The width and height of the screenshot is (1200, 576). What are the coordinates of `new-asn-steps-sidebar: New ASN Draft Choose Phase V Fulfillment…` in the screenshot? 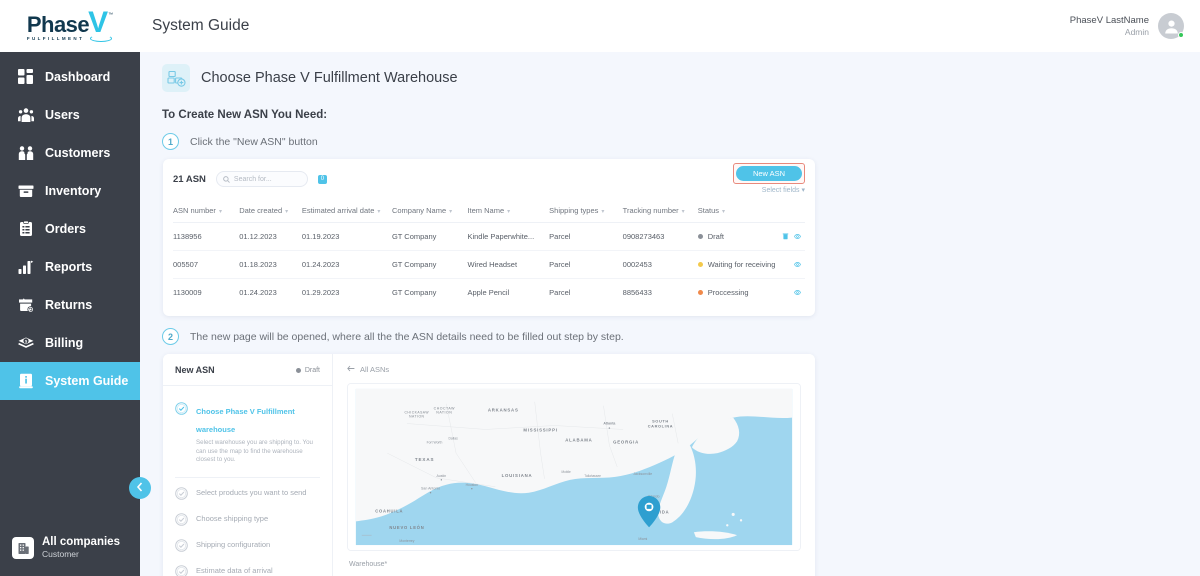 It's located at (248, 465).